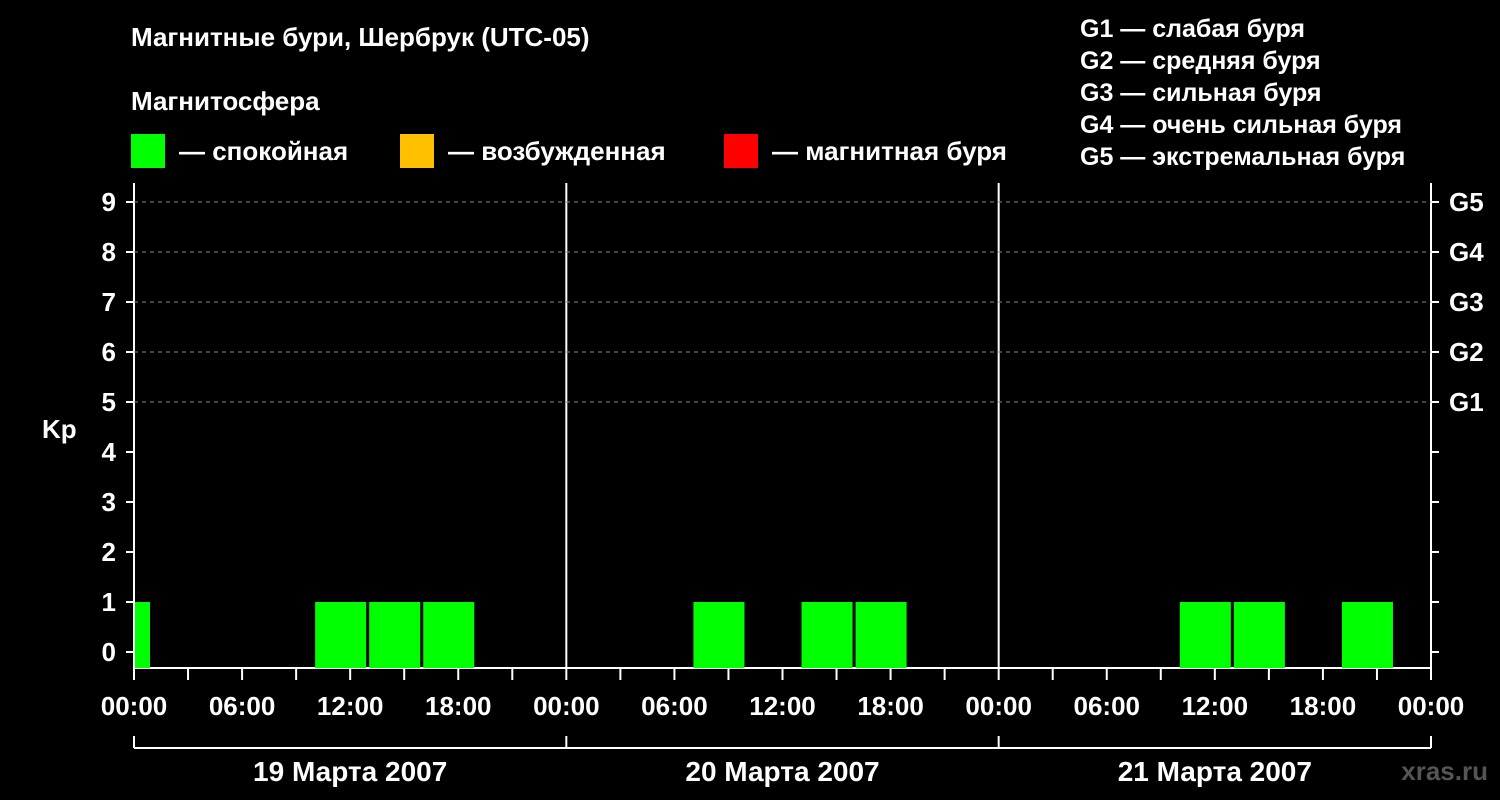 The width and height of the screenshot is (1500, 800). I want to click on y-tick-label: 8, so click(109, 252).